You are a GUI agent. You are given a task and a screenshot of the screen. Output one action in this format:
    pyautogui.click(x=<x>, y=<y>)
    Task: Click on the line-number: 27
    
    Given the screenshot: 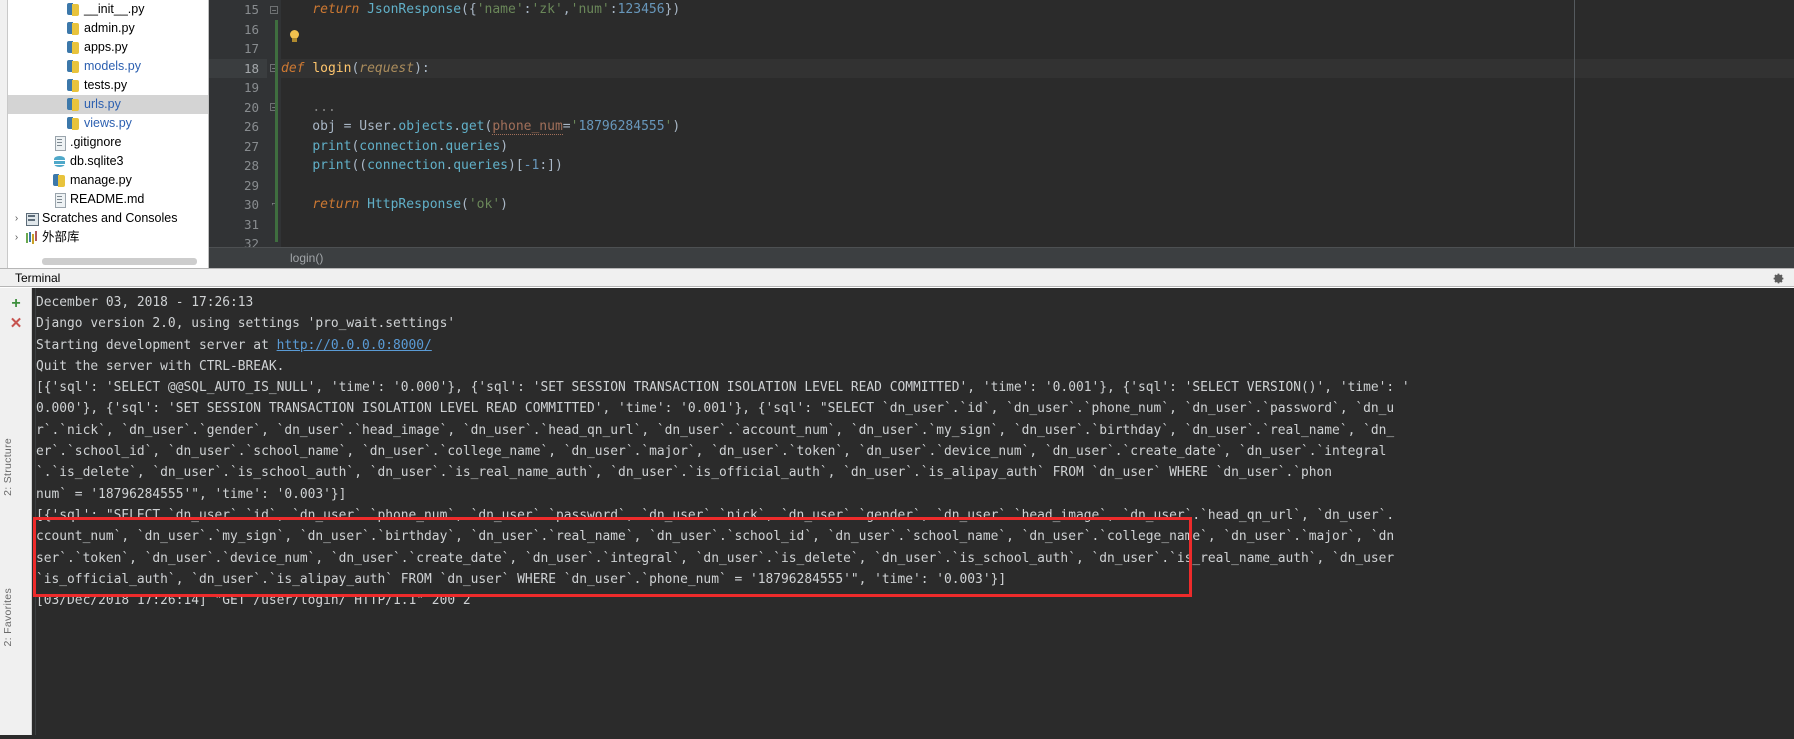 What is the action you would take?
    pyautogui.click(x=238, y=147)
    